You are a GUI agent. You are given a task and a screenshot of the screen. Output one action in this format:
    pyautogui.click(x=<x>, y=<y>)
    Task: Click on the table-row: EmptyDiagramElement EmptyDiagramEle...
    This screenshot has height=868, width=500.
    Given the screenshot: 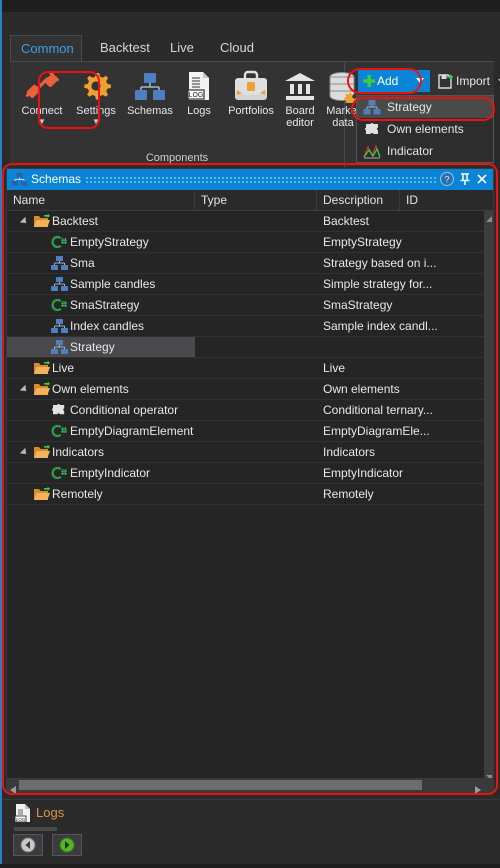 What is the action you would take?
    pyautogui.click(x=245, y=431)
    